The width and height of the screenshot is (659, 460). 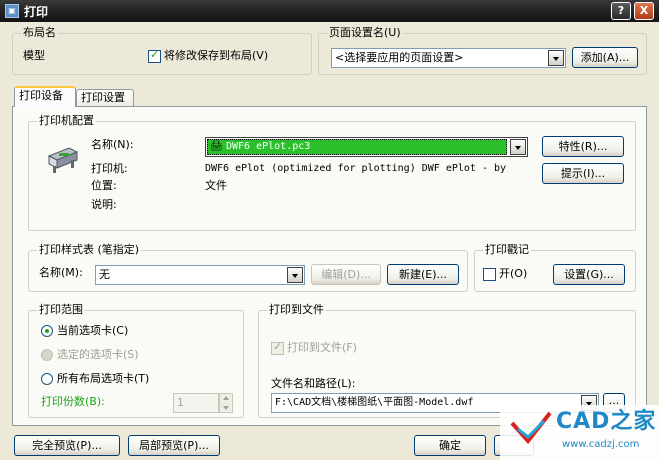 I want to click on plot-range-group-label: 打印范围, so click(x=61, y=309).